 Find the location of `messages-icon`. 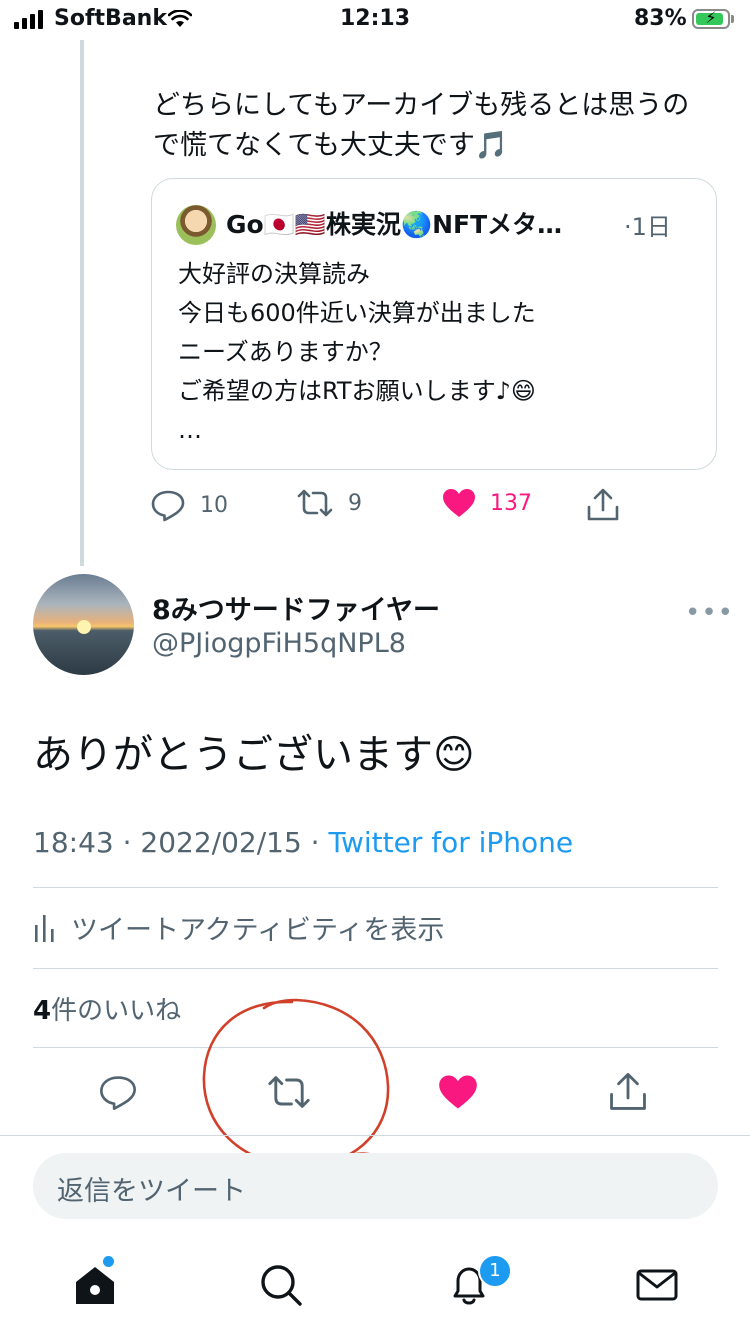

messages-icon is located at coordinates (657, 1285).